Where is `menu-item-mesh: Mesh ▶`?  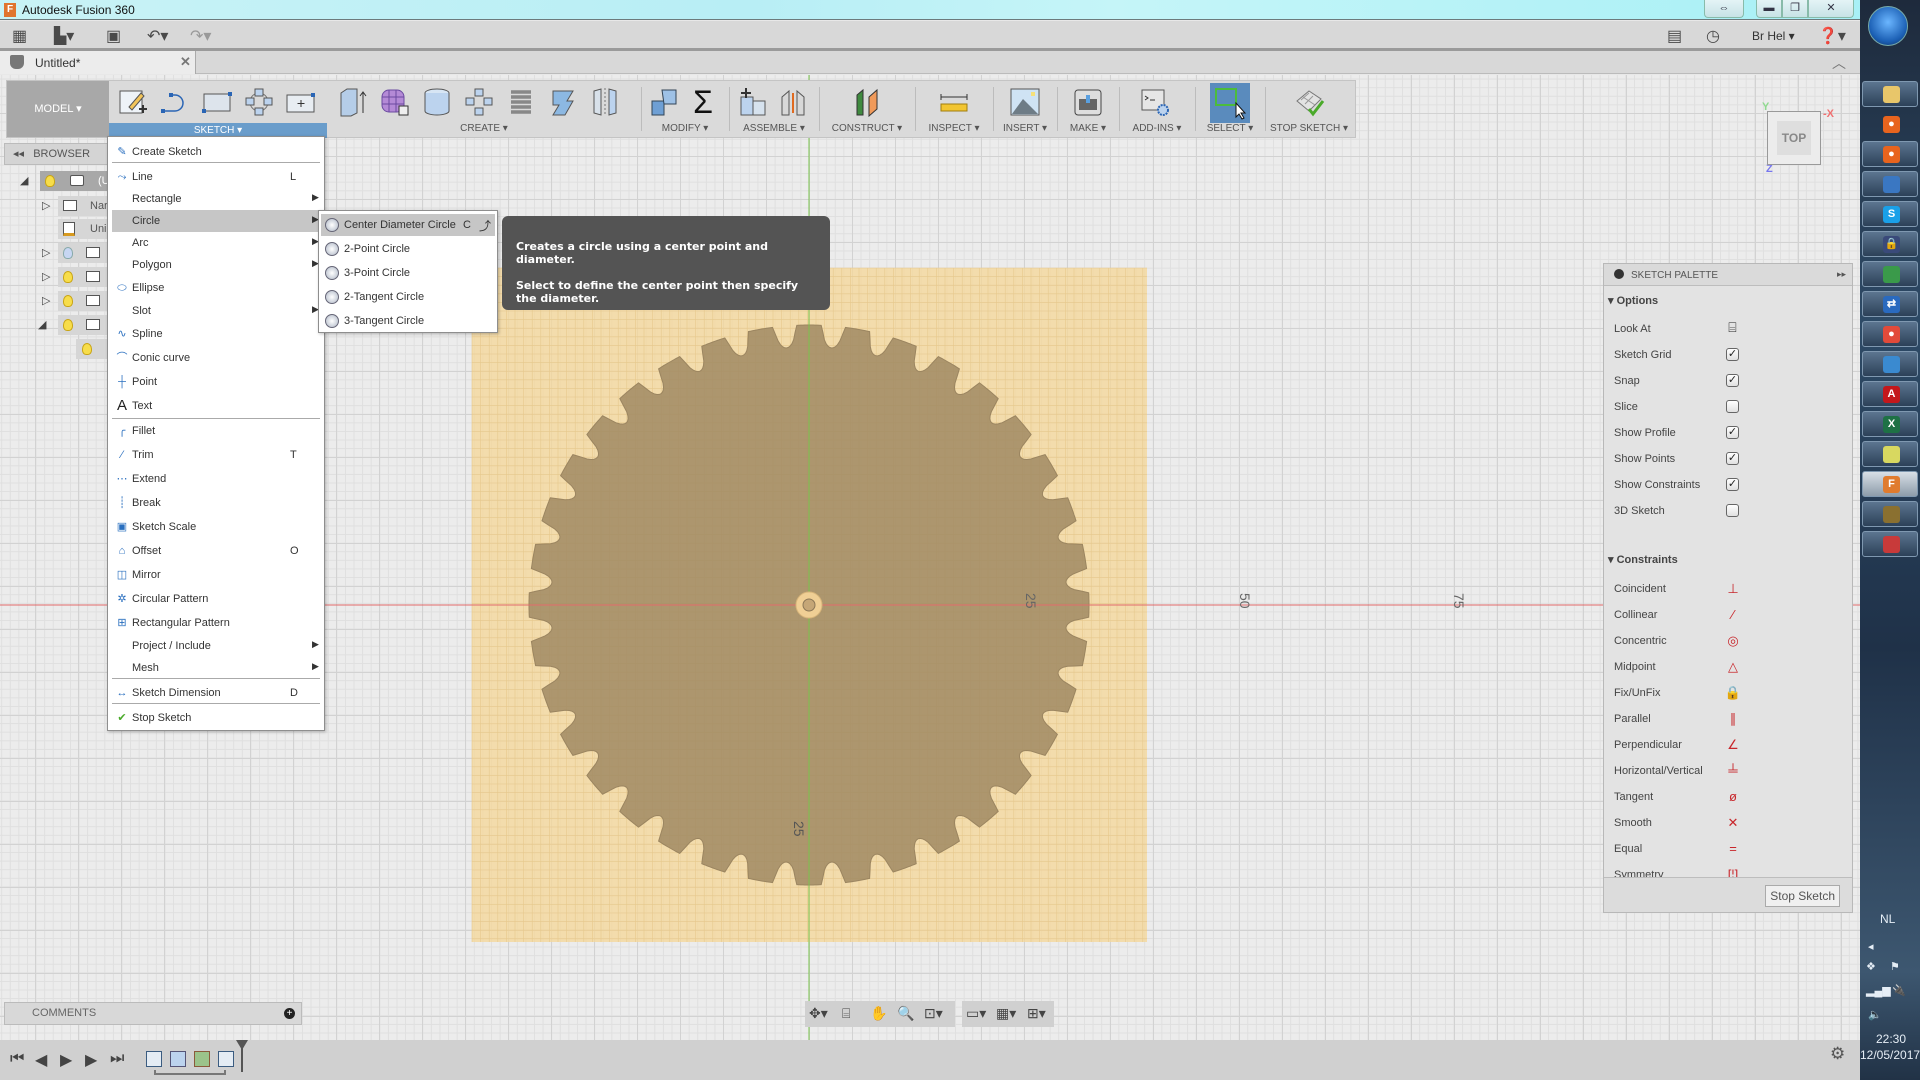 menu-item-mesh: Mesh ▶ is located at coordinates (216, 668).